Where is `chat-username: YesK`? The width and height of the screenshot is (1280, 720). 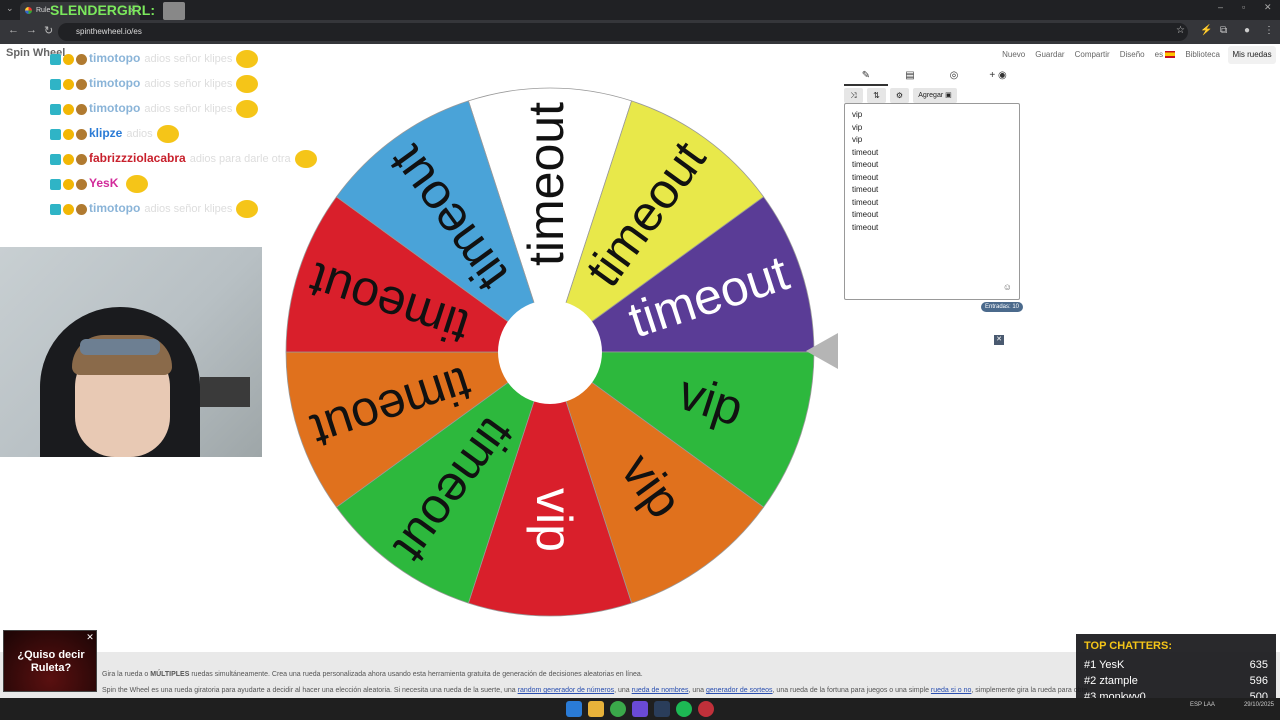
chat-username: YesK is located at coordinates (103, 183).